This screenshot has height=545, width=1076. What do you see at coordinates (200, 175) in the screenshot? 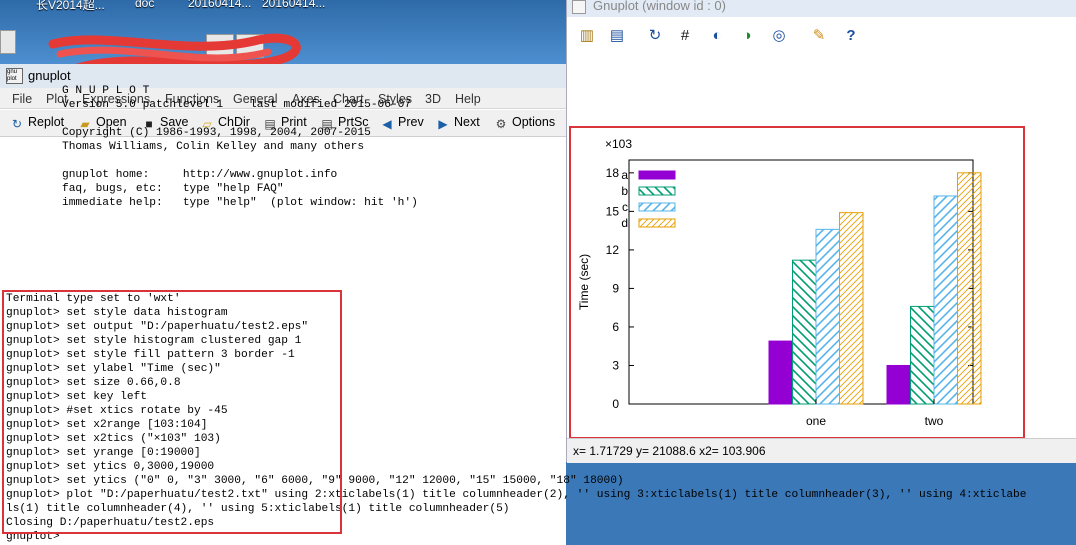
I see `console-banner-line: gnuplot home: http://www.gnuplot.info` at bounding box center [200, 175].